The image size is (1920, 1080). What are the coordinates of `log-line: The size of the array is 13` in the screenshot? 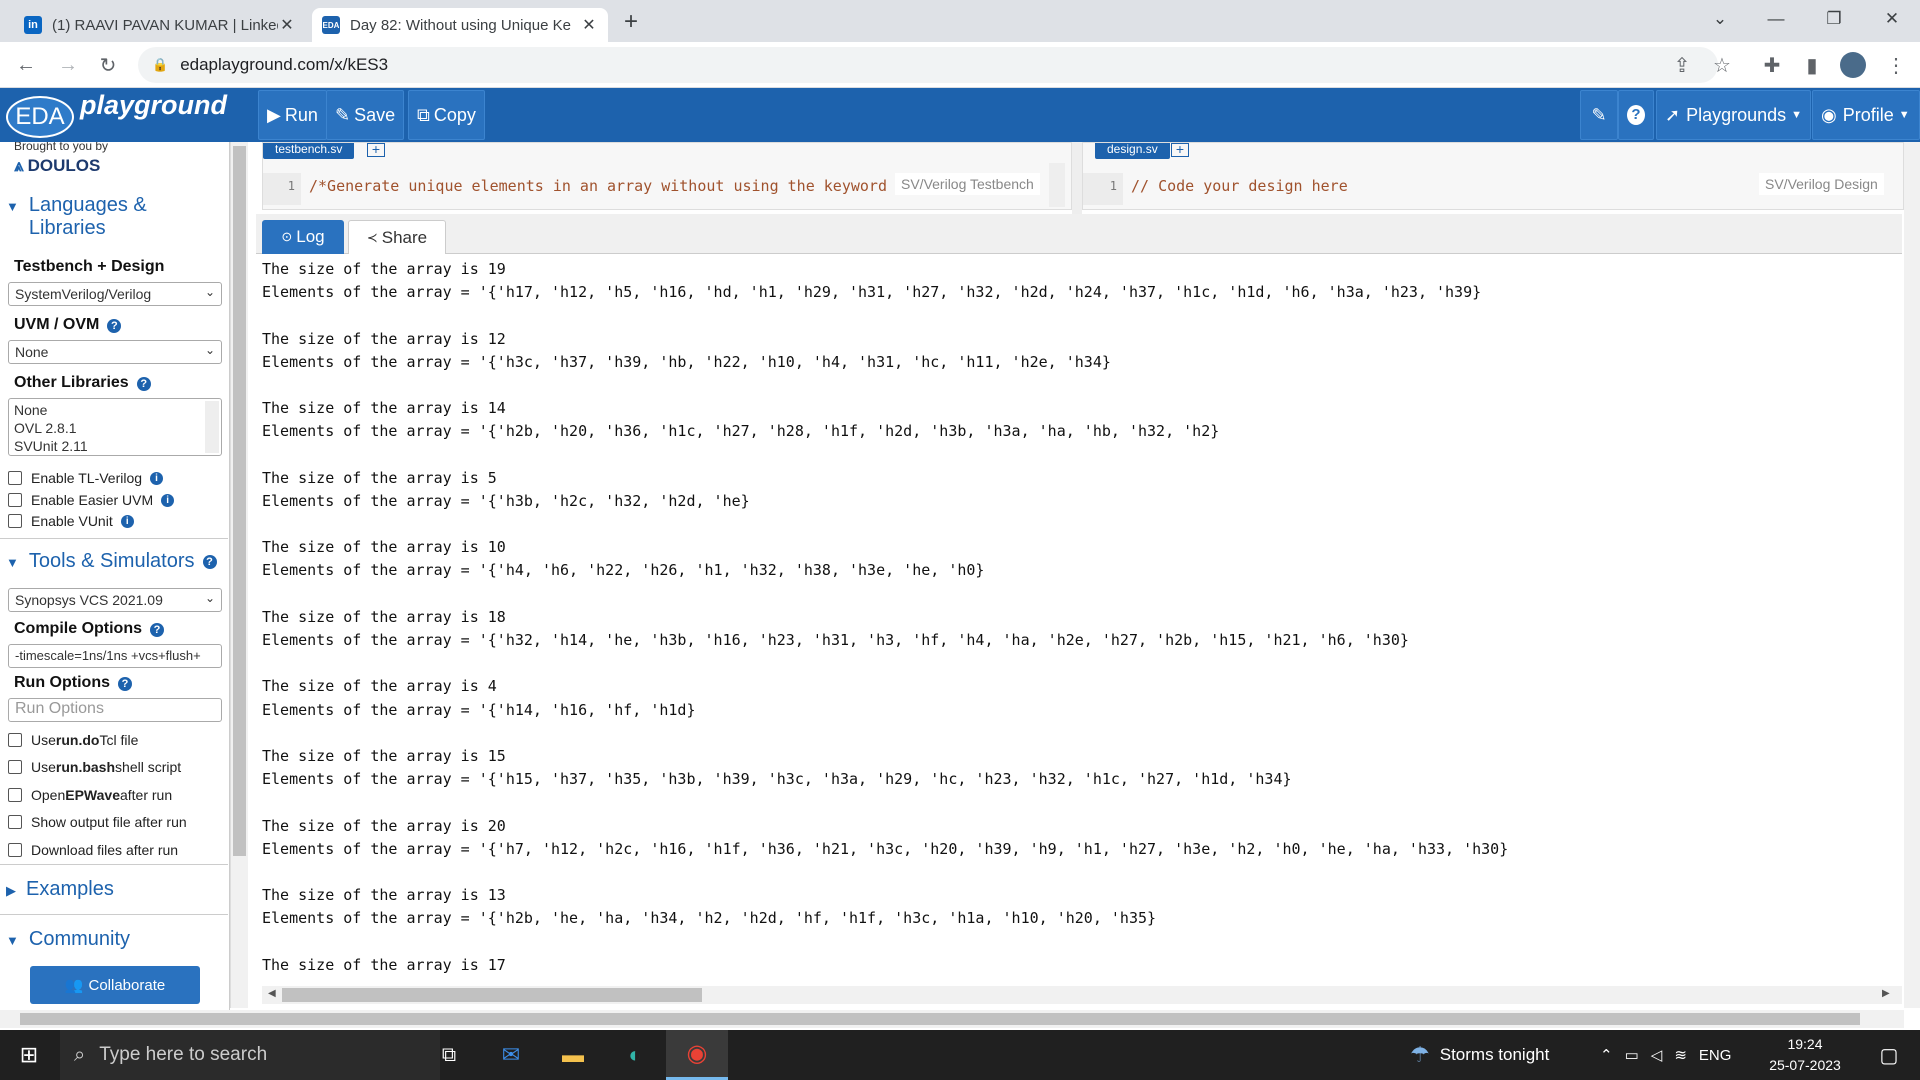 It's located at (384, 895).